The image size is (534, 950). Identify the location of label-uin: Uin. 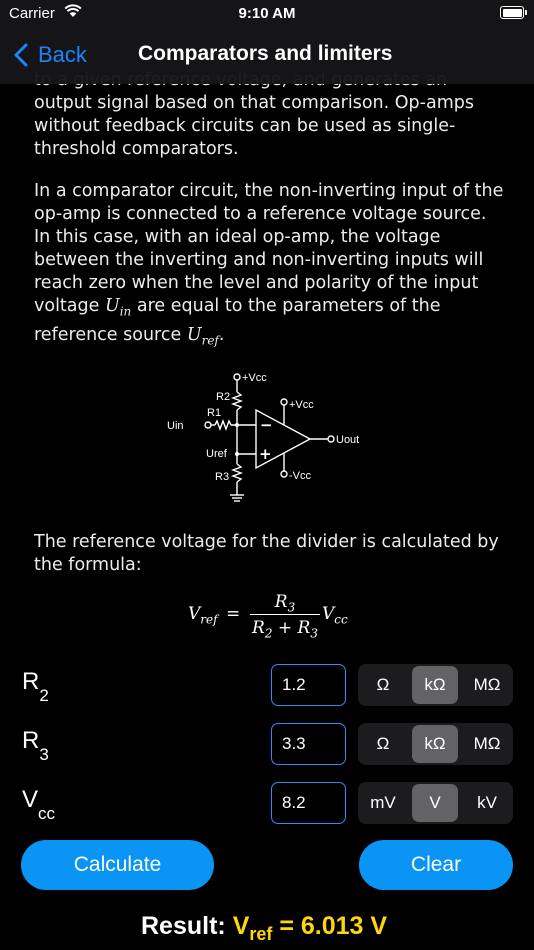
(175, 426).